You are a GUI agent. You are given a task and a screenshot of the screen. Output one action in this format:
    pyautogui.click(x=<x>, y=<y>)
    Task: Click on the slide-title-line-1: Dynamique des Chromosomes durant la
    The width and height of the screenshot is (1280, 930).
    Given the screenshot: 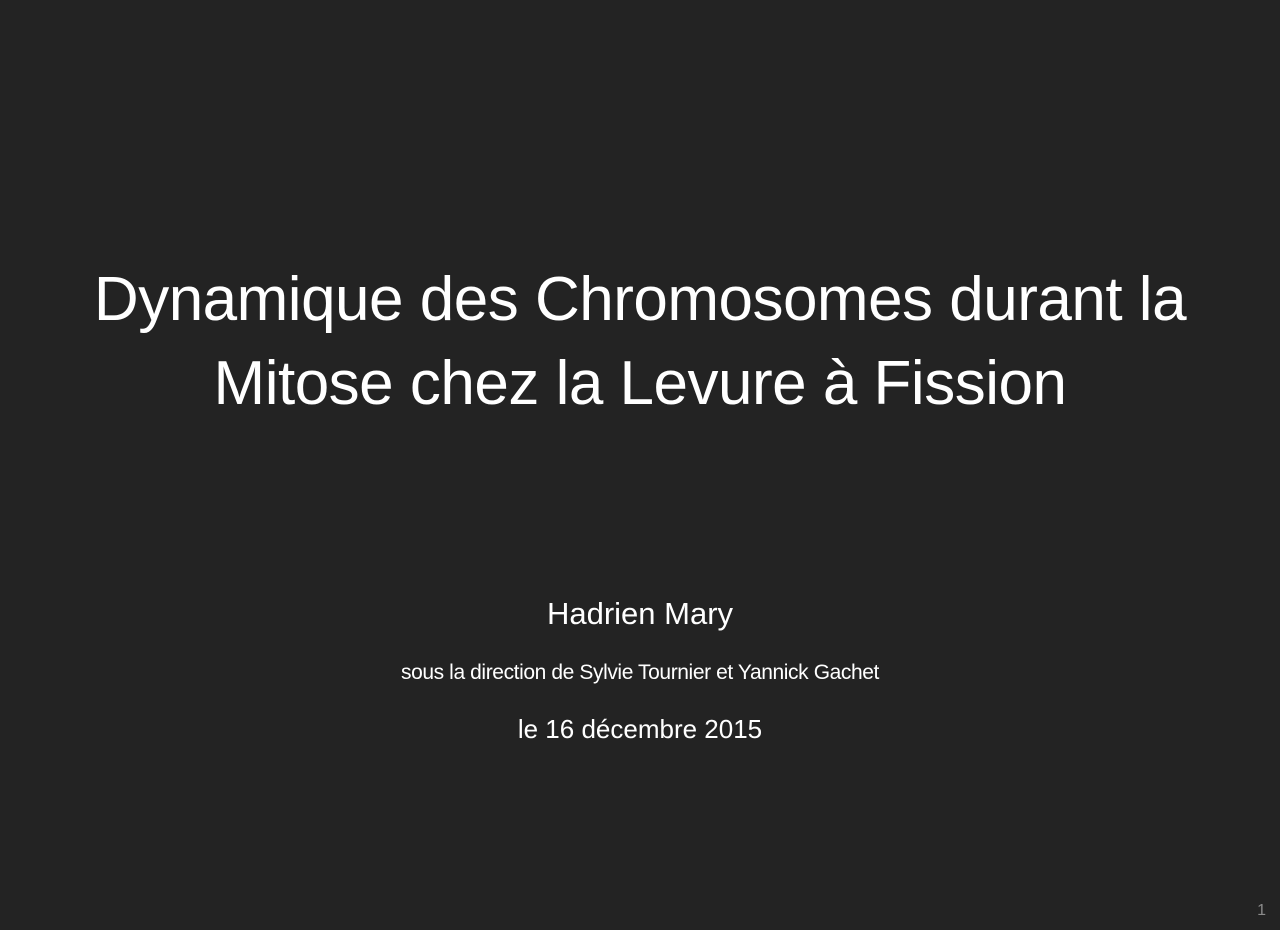 What is the action you would take?
    pyautogui.click(x=640, y=299)
    